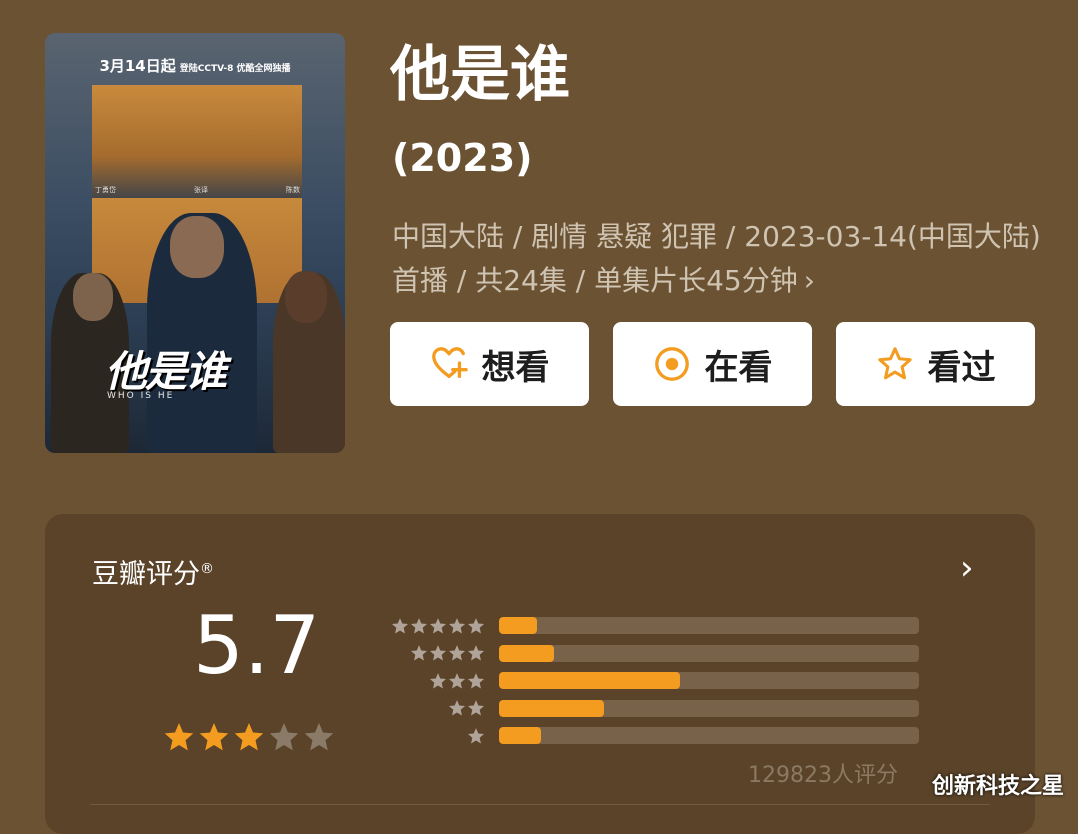 The height and width of the screenshot is (834, 1078). What do you see at coordinates (197, 247) in the screenshot?
I see `poster-head-main` at bounding box center [197, 247].